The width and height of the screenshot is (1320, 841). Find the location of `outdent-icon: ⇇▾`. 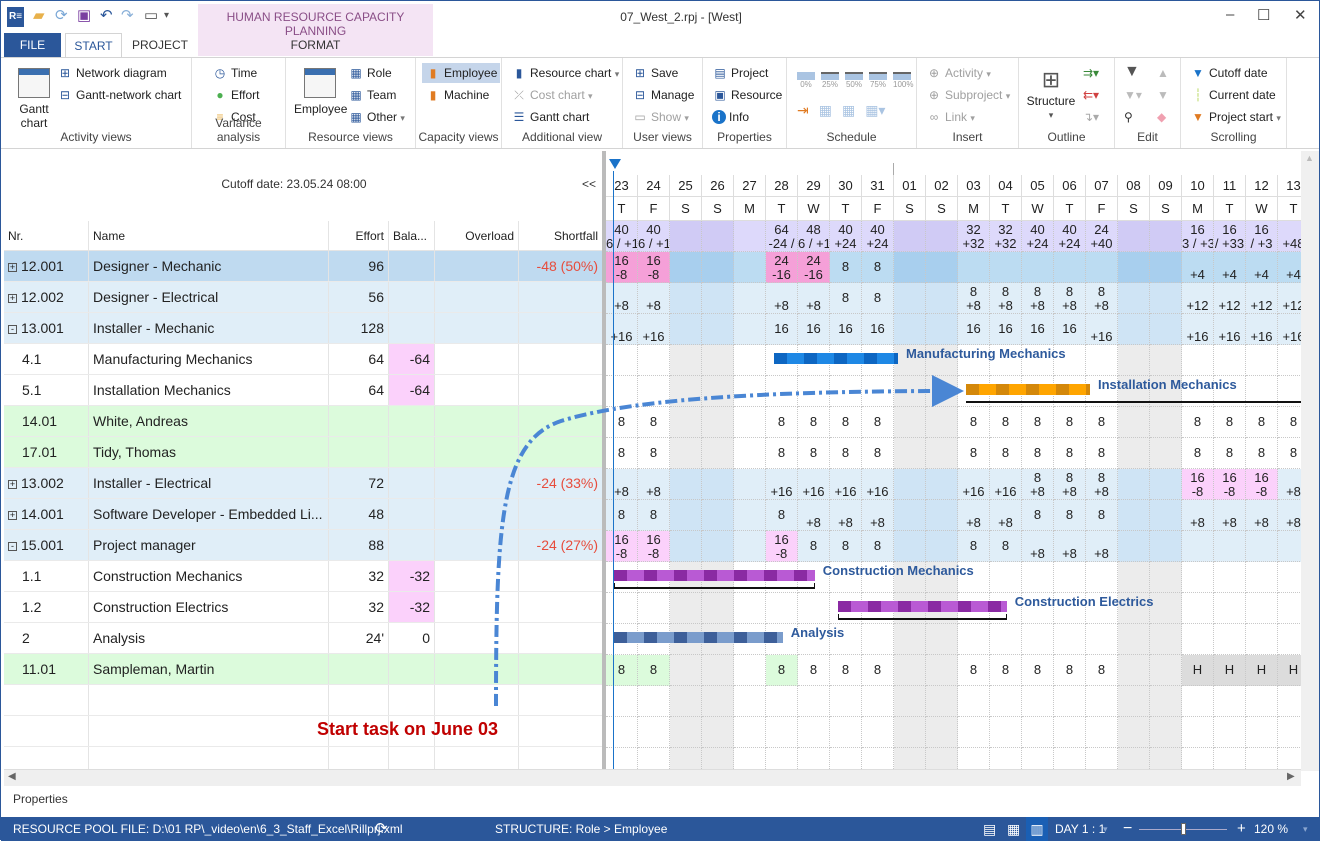

outdent-icon: ⇇▾ is located at coordinates (1091, 95).